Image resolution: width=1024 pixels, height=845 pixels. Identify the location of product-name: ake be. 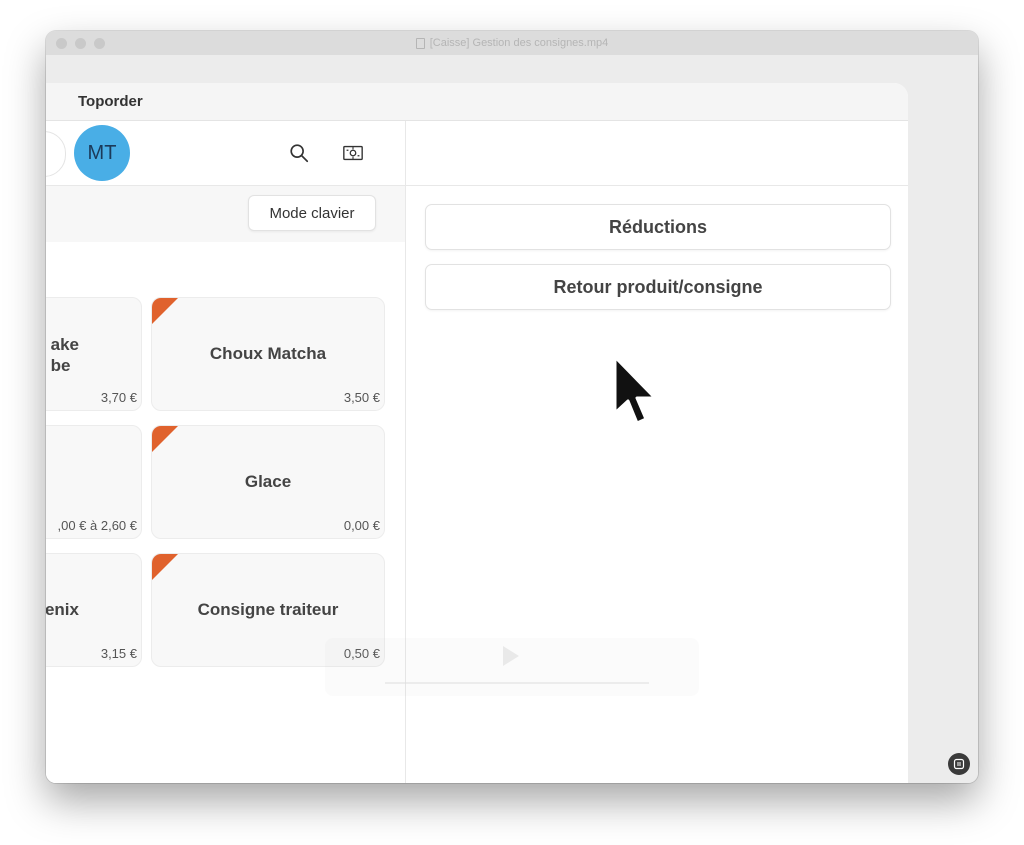
(64, 355).